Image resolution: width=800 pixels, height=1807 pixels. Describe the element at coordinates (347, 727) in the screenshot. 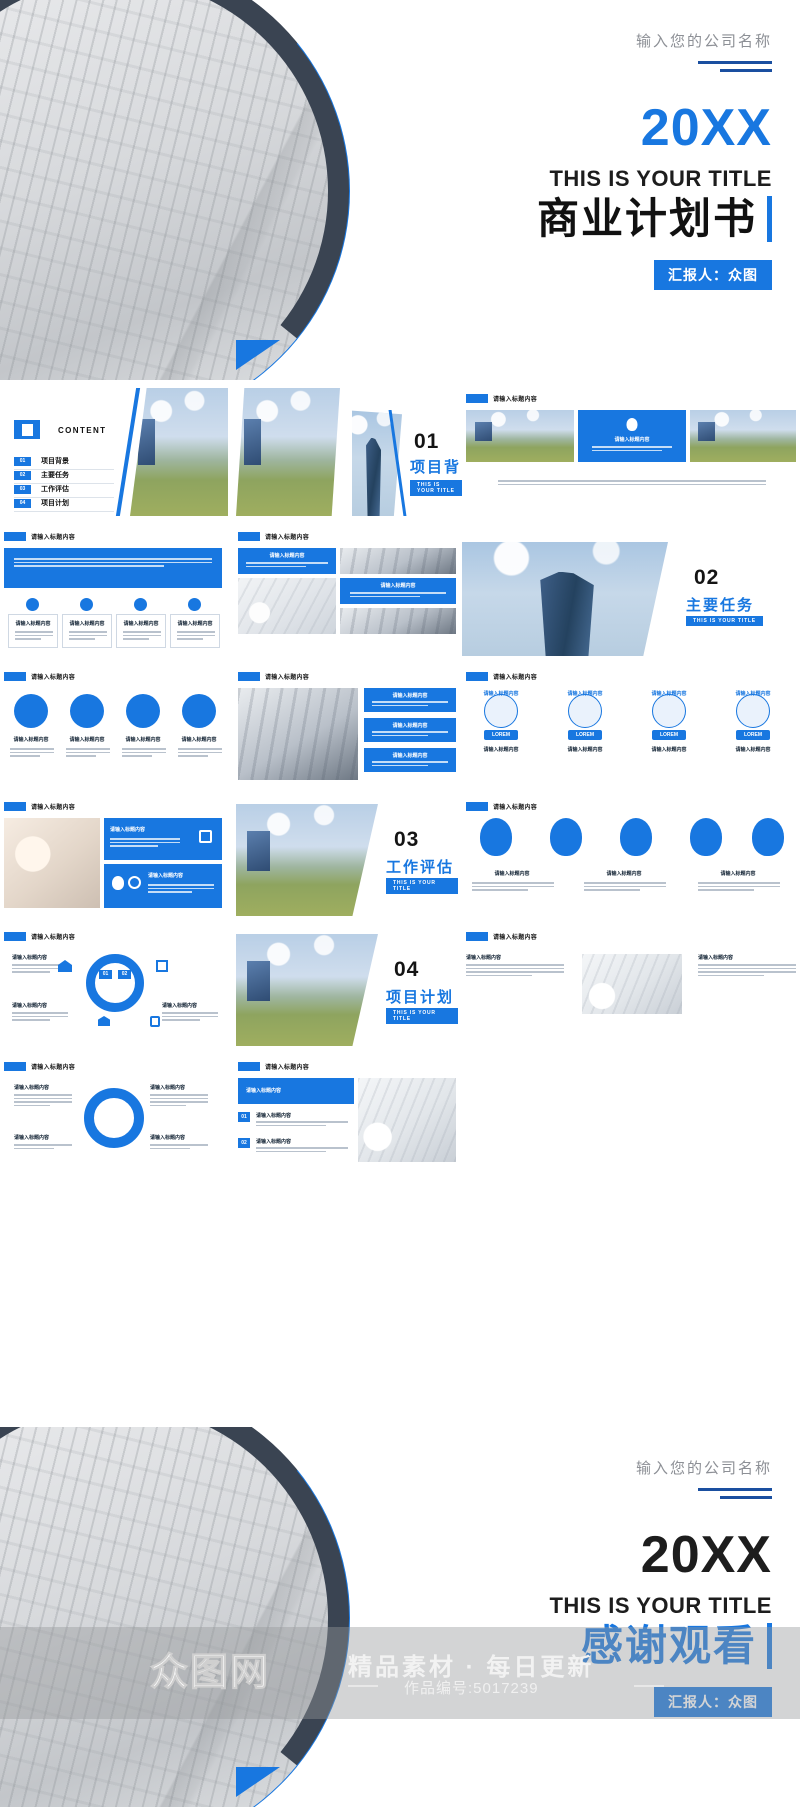

I see `thumb-slide-photo-list: 请输入标题内容 请输入标题内容 请输入标题内容 请输入标题内容` at that location.